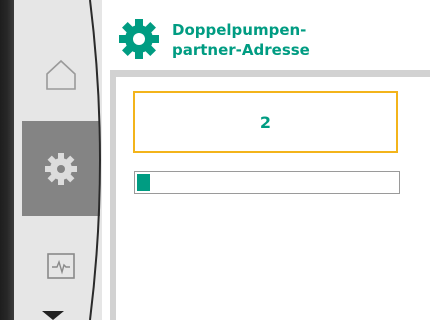 The image size is (430, 320). Describe the element at coordinates (61, 265) in the screenshot. I see `pulse-monitor-icon` at that location.